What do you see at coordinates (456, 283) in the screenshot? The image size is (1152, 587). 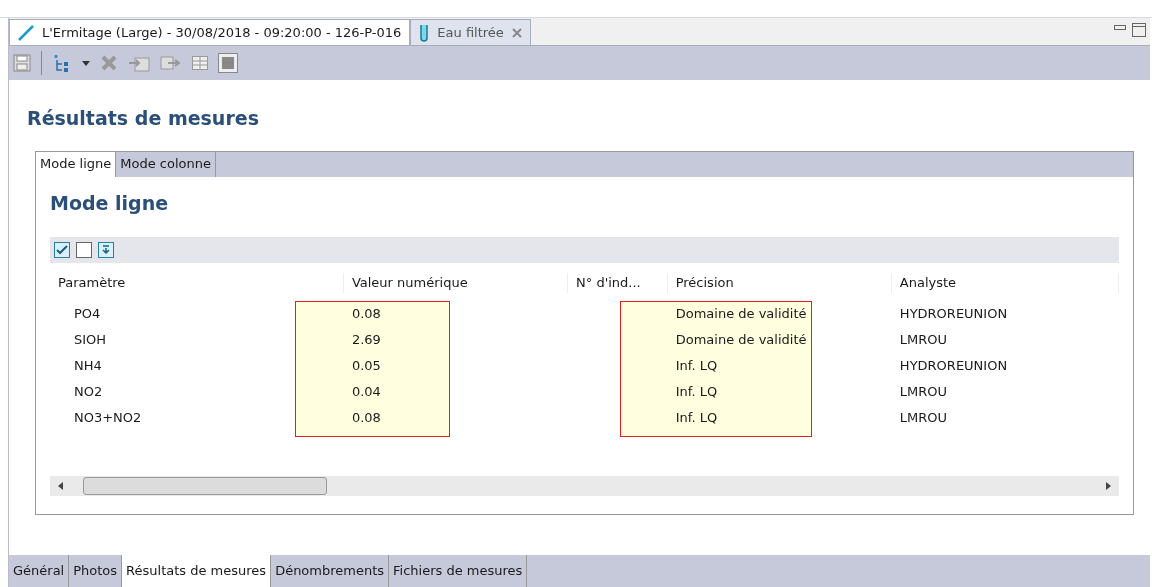 I see `column-header: Valeur numérique` at bounding box center [456, 283].